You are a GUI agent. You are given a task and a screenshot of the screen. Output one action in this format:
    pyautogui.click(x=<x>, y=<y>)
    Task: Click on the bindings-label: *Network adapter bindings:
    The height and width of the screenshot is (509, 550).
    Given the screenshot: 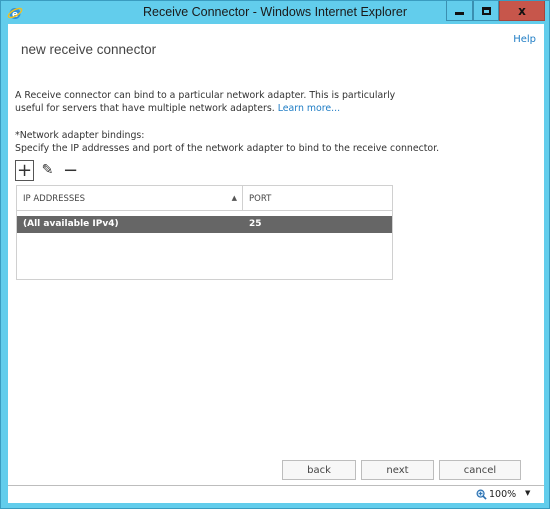 What is the action you would take?
    pyautogui.click(x=80, y=135)
    